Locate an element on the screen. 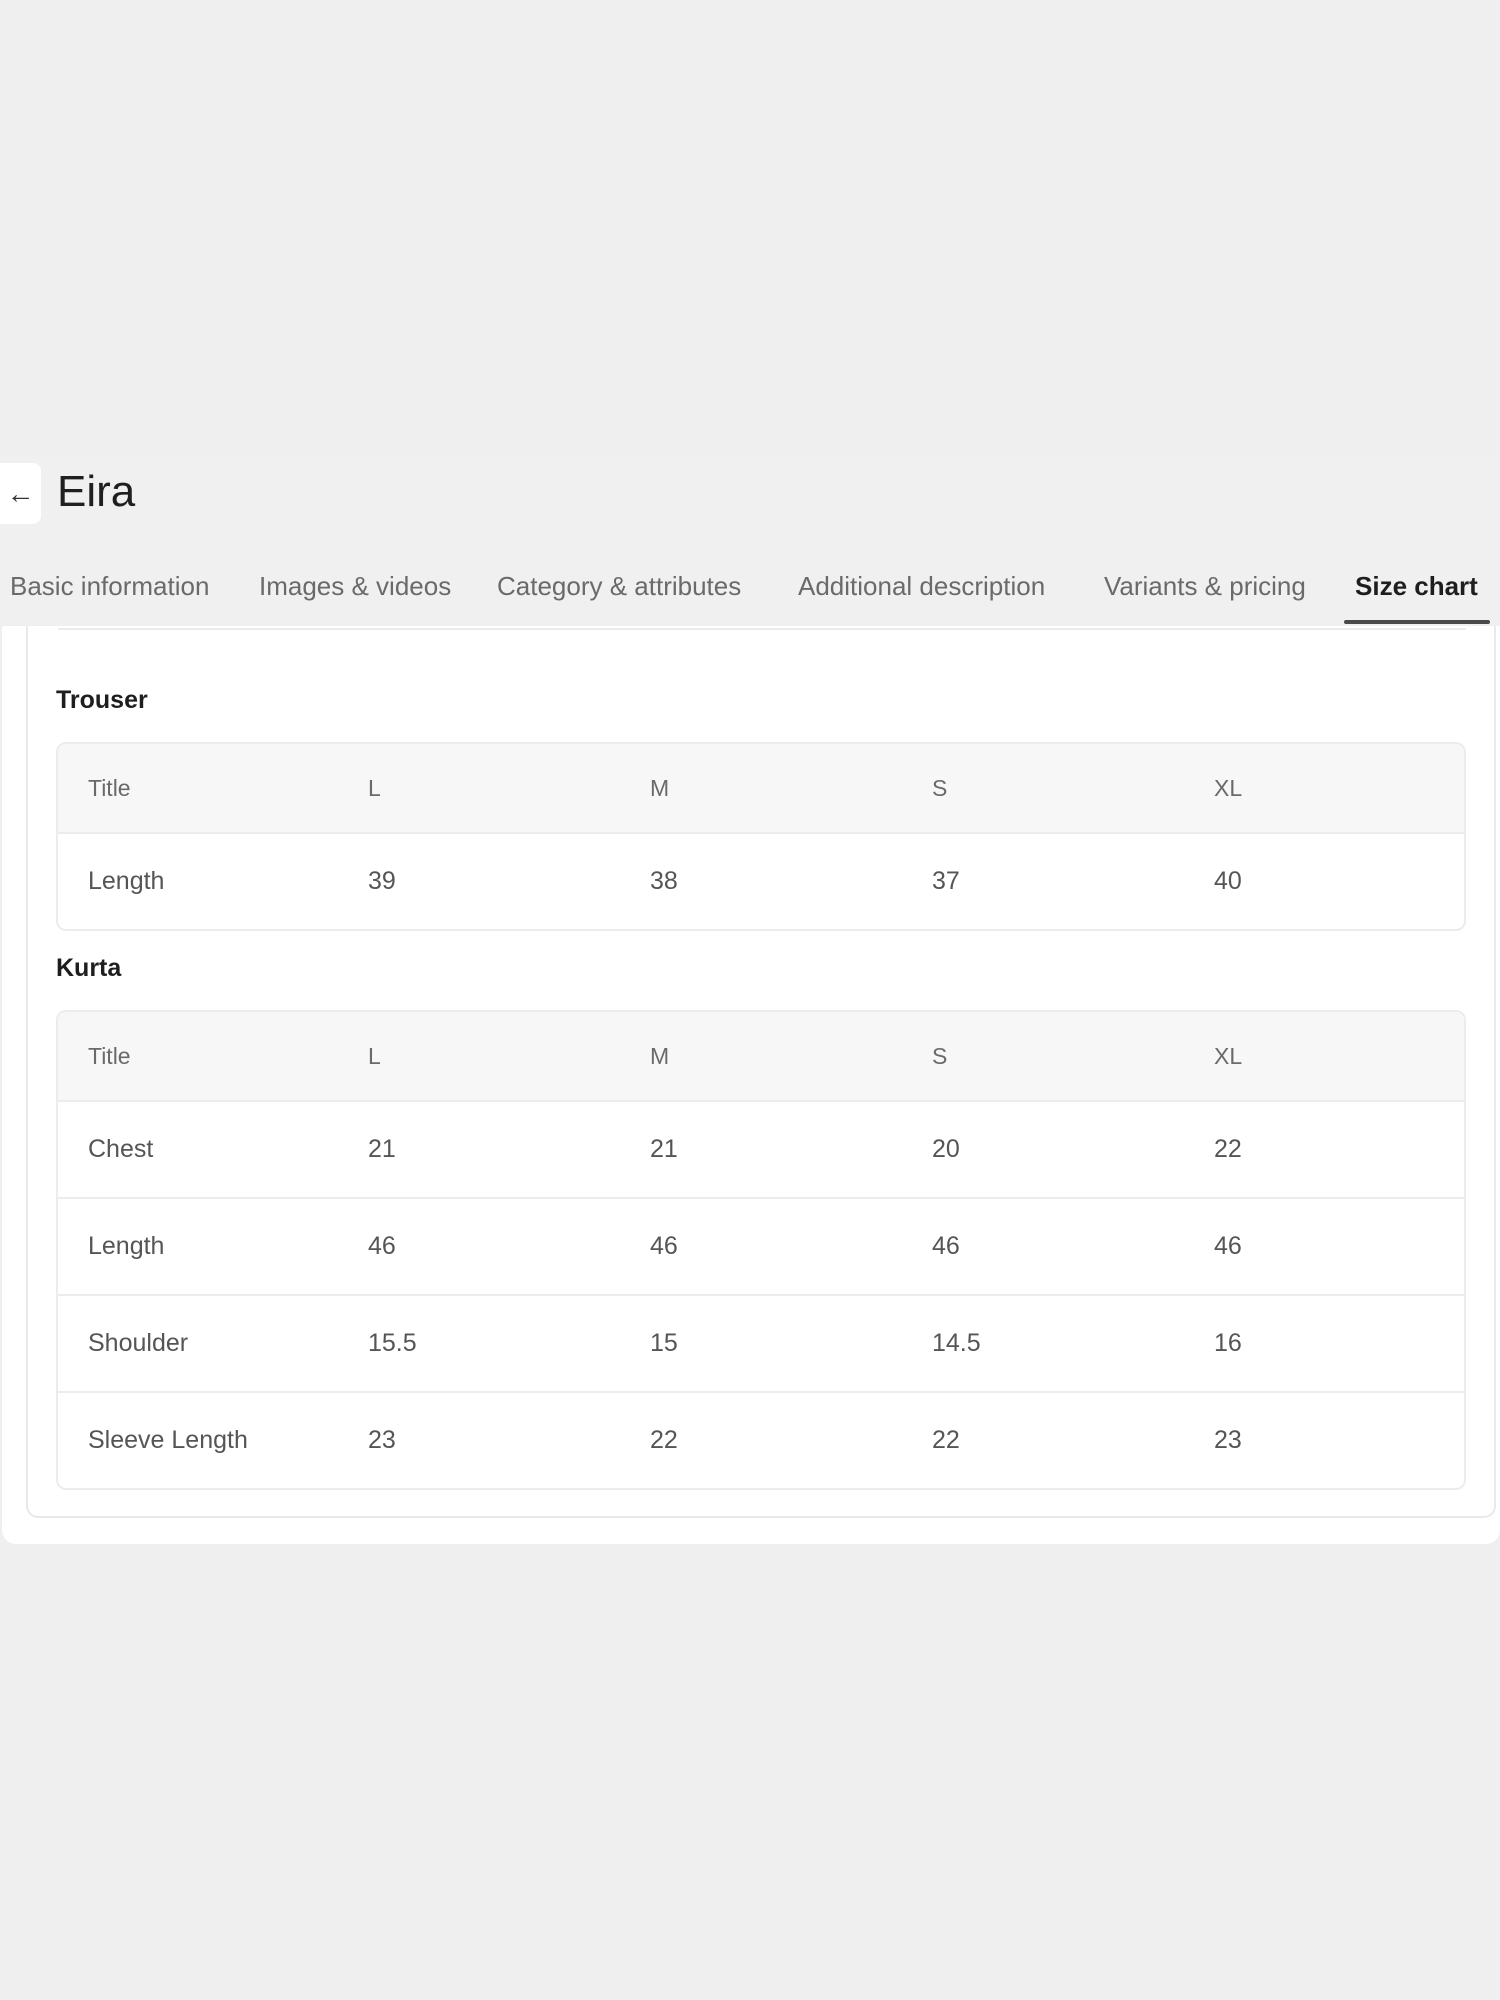 This screenshot has width=1500, height=2000. page-title: Eira is located at coordinates (96, 491).